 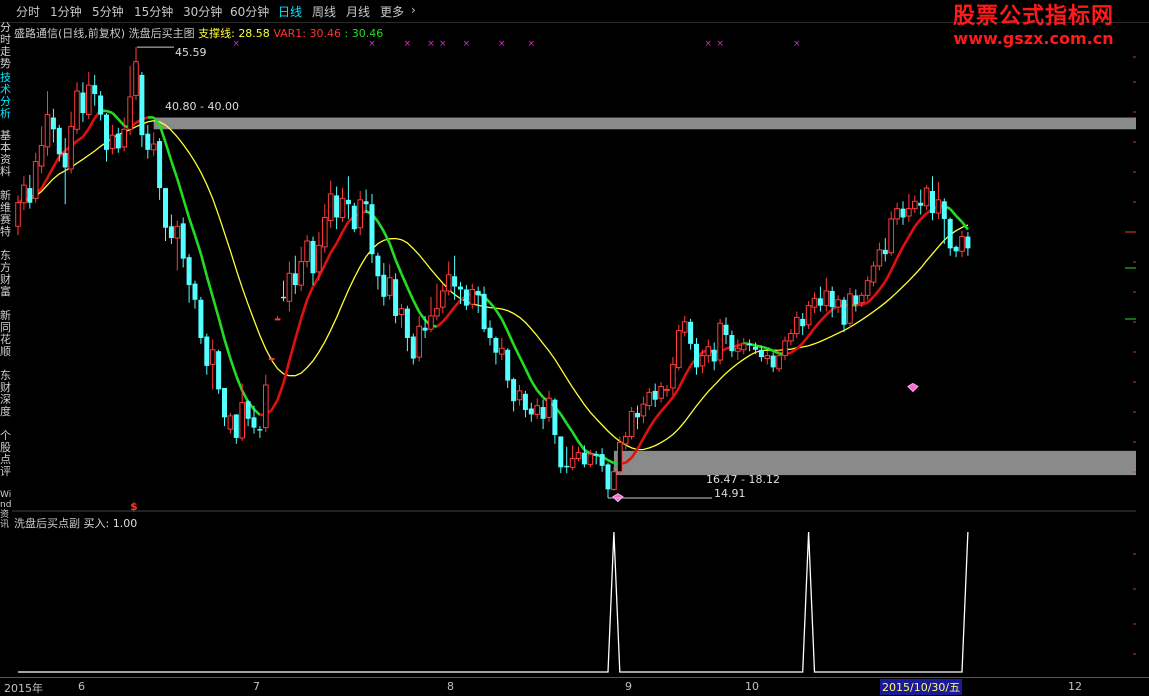 I want to click on low-price-label: 14.91, so click(x=730, y=493).